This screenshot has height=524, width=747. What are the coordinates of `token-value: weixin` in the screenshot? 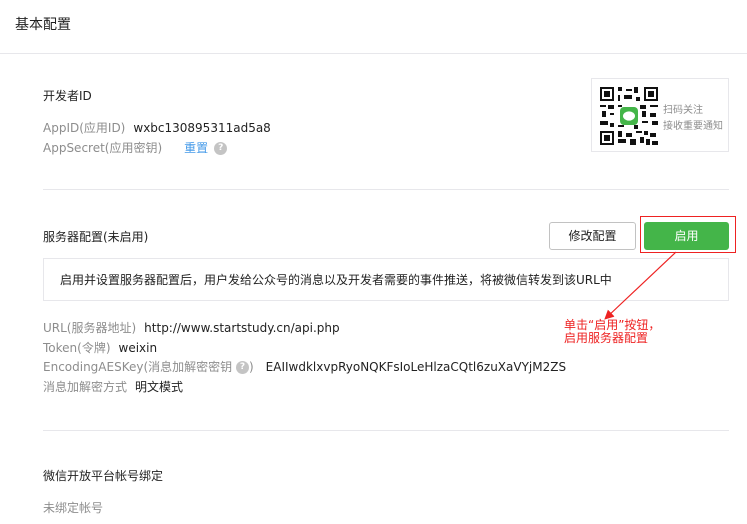 It's located at (138, 348).